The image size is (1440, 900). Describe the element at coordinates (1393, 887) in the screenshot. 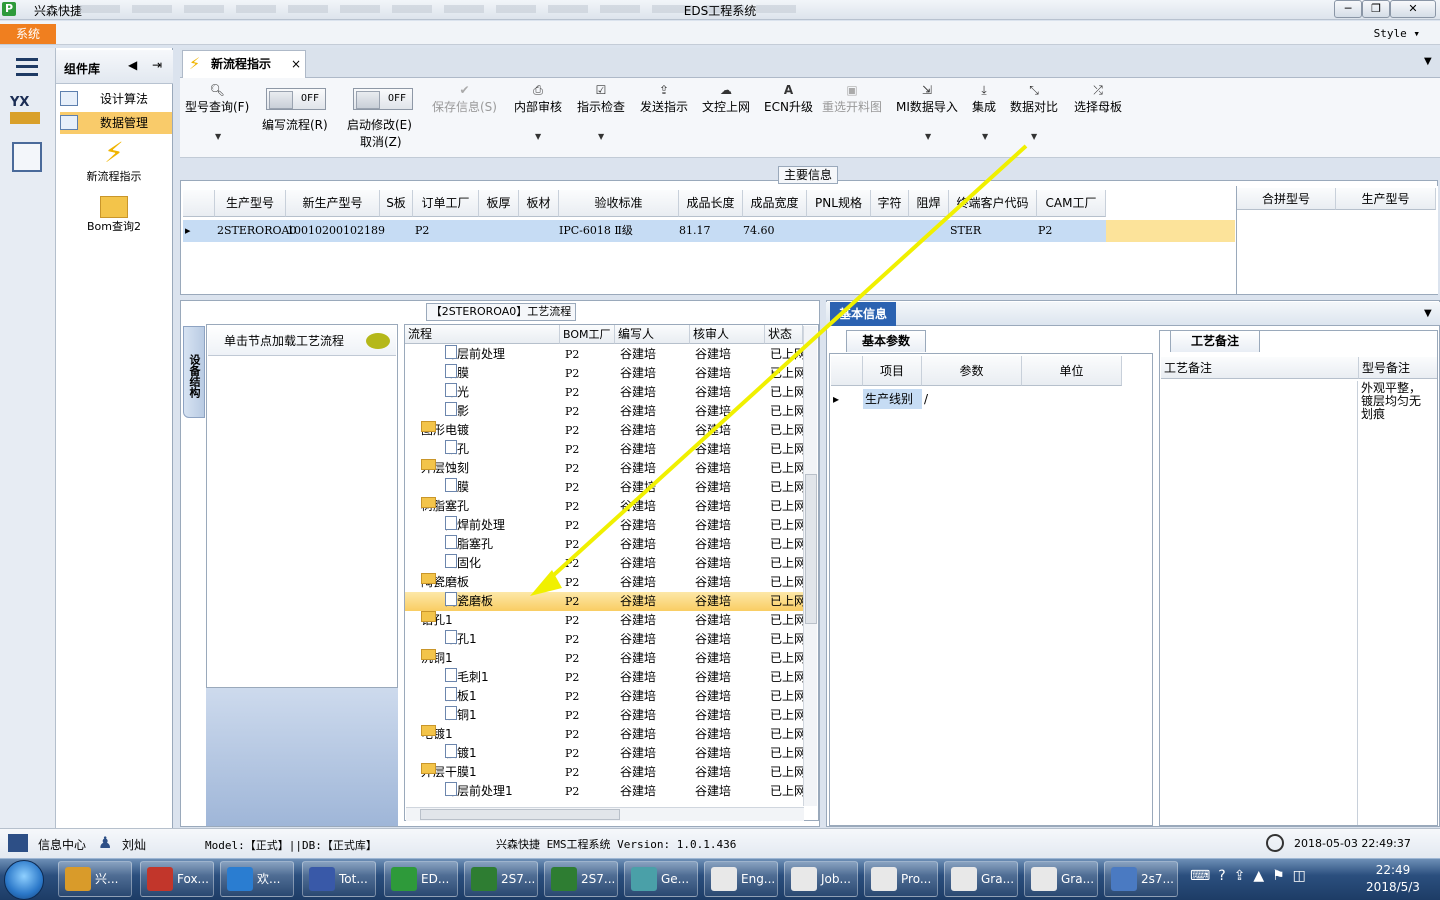

I see `taskbar-date: 2018/5/3` at that location.